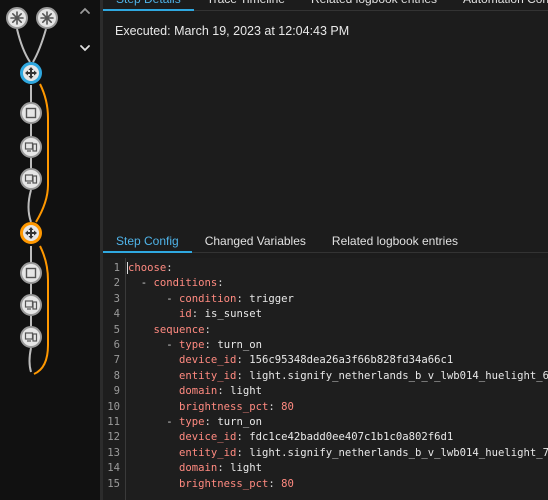 The height and width of the screenshot is (500, 548). I want to click on tab-step-related-logbook-entries: Related logbook entries, so click(395, 242).